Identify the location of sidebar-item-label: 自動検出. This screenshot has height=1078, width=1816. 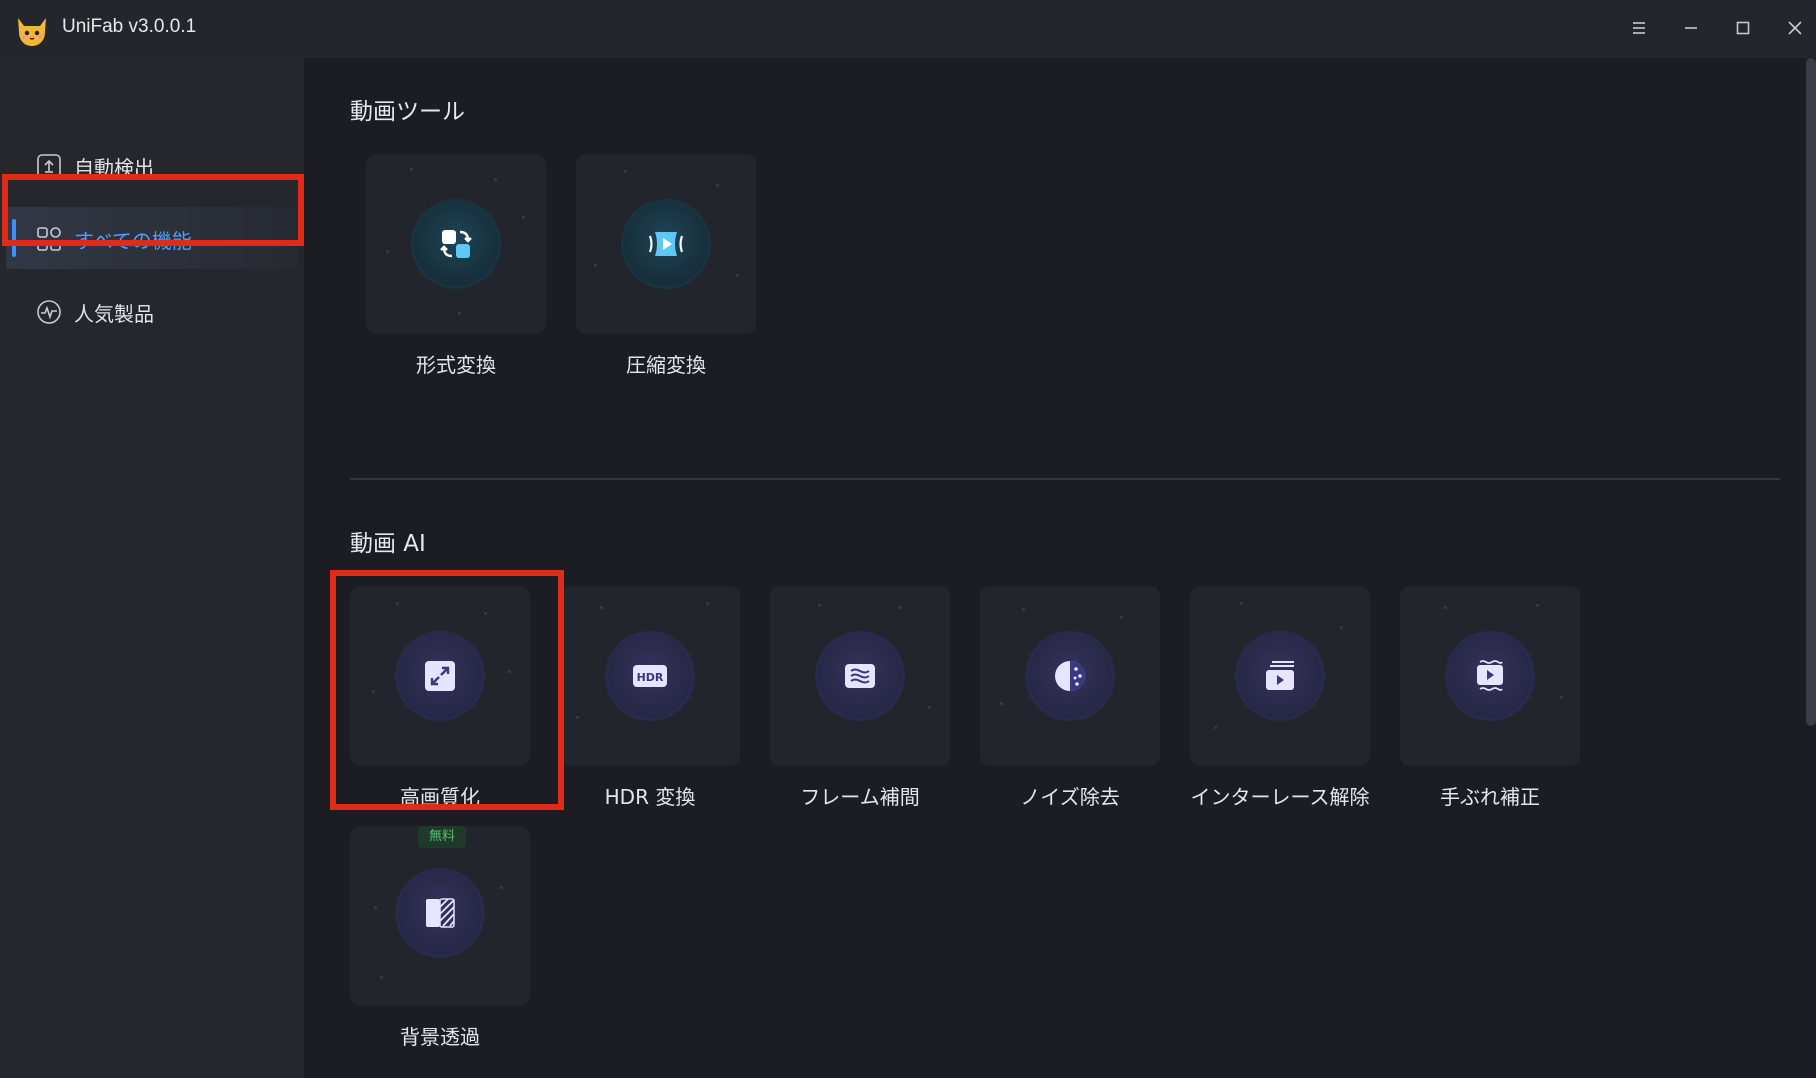
(114, 168).